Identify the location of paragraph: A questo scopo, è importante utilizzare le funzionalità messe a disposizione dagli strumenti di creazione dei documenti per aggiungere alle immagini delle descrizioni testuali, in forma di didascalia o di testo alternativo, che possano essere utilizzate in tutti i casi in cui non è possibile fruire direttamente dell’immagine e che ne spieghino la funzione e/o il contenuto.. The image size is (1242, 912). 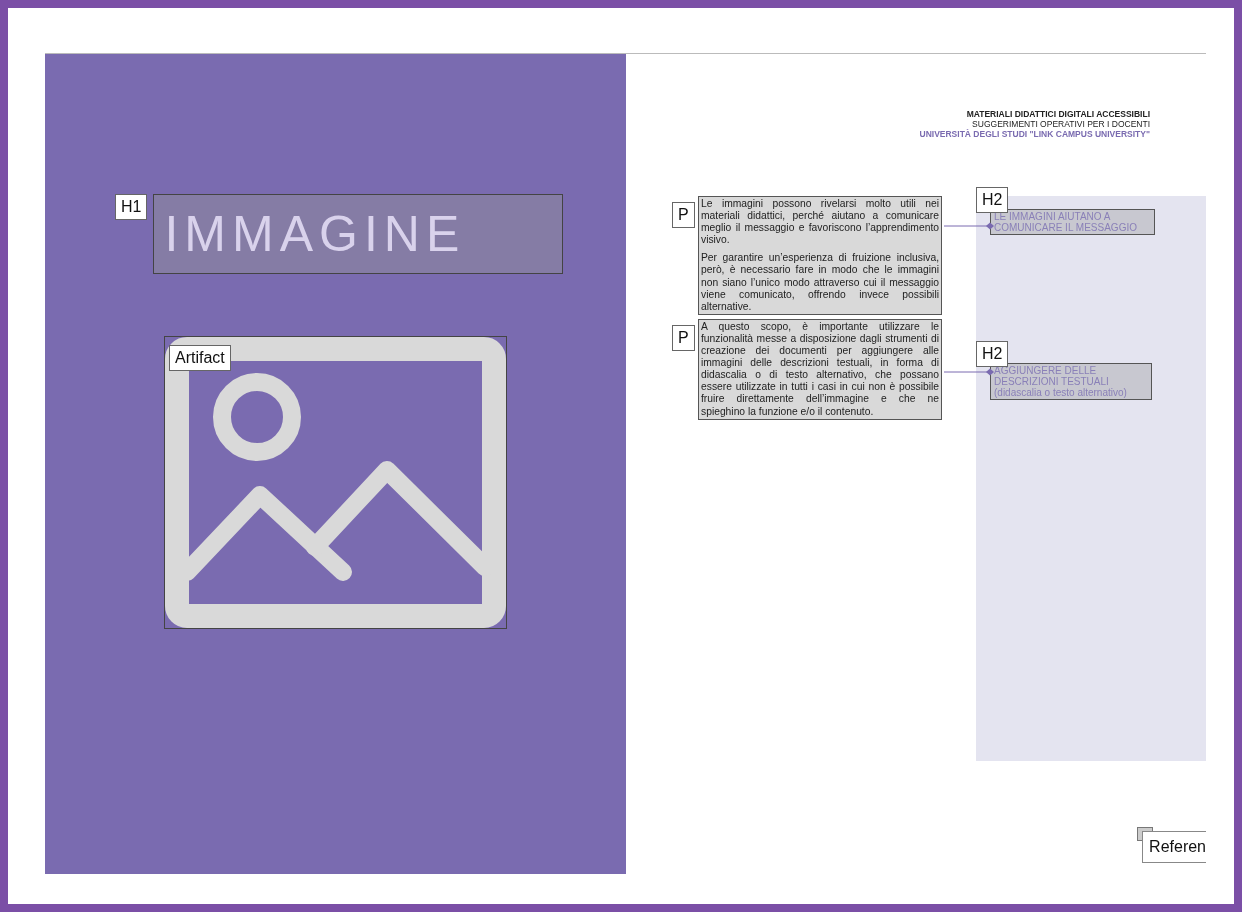
(820, 369).